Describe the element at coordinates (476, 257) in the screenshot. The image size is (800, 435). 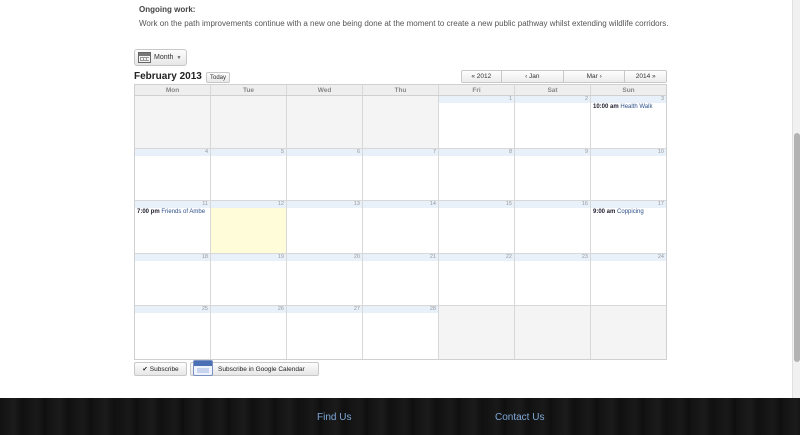
I see `day-number: 22` at that location.